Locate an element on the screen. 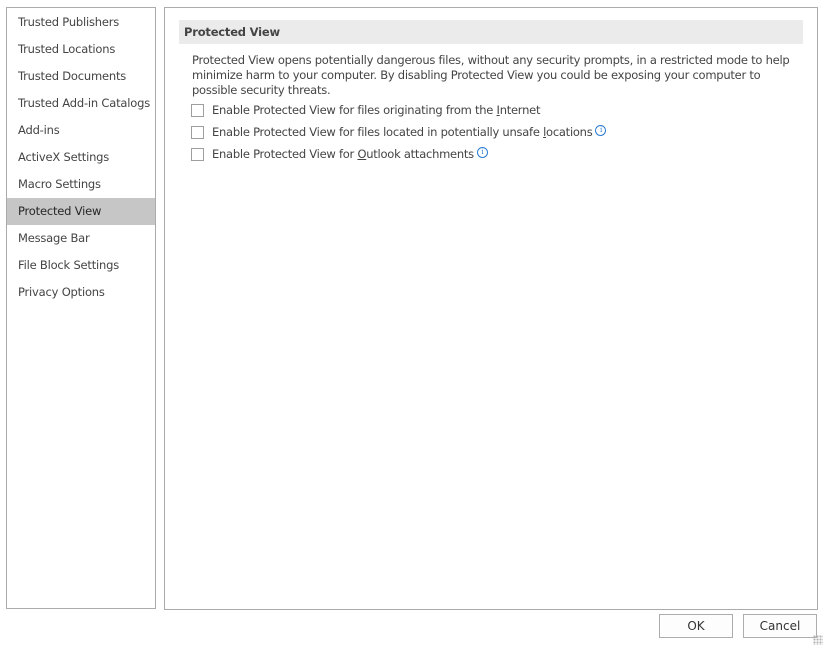 Image resolution: width=824 pixels, height=646 pixels. sidebar-item-trusted-locations: Trusted Locations is located at coordinates (81, 49).